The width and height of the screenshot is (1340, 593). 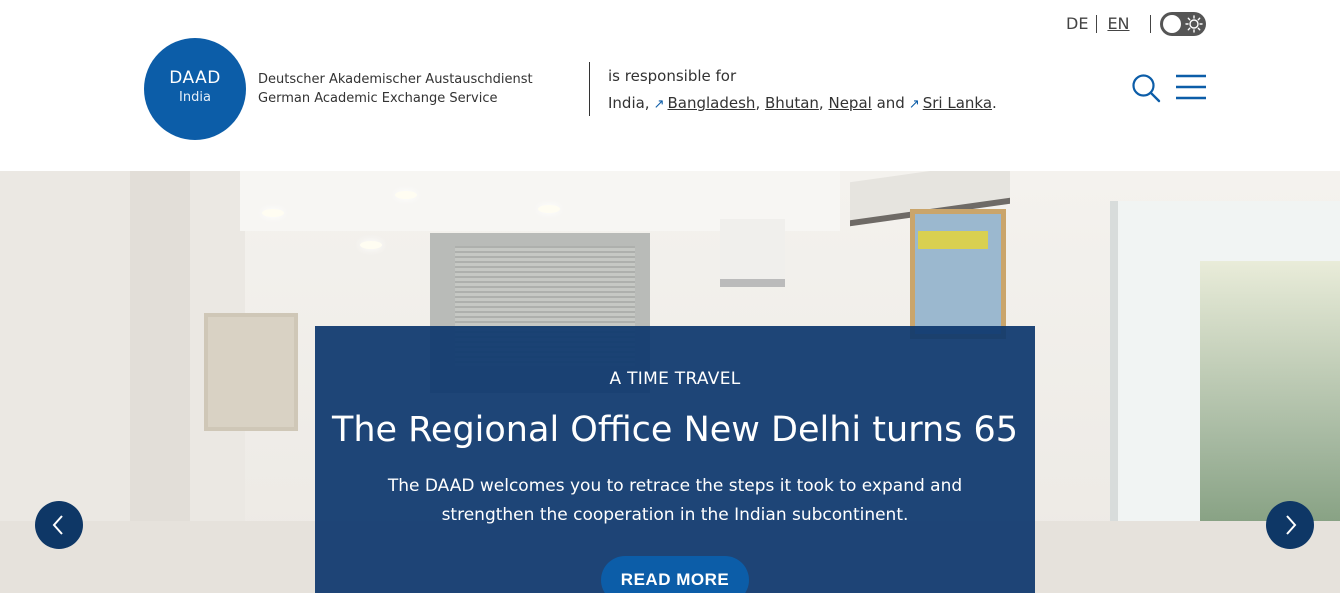 I want to click on logo-title: DAAD, so click(x=195, y=78).